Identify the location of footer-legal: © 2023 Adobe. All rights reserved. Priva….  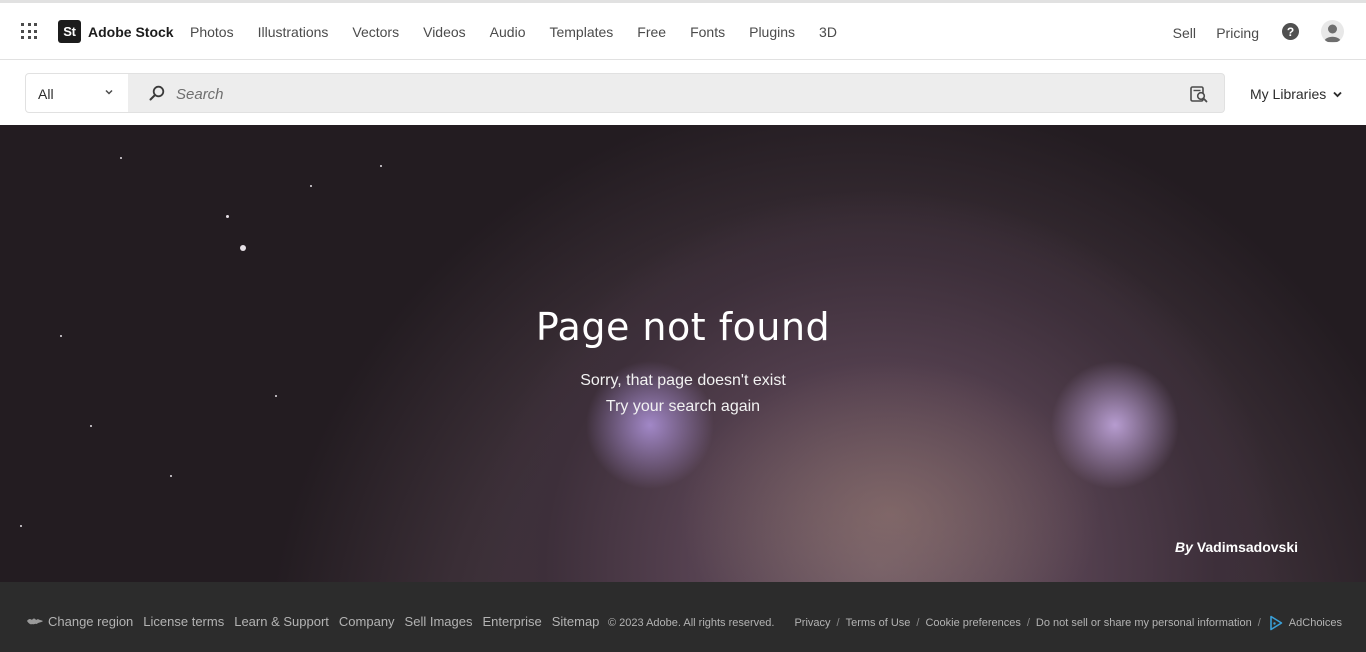
(975, 623).